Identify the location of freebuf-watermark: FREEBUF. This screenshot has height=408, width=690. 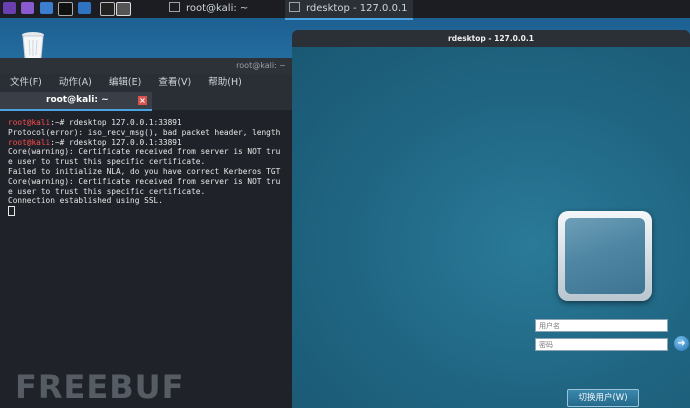
(100, 387).